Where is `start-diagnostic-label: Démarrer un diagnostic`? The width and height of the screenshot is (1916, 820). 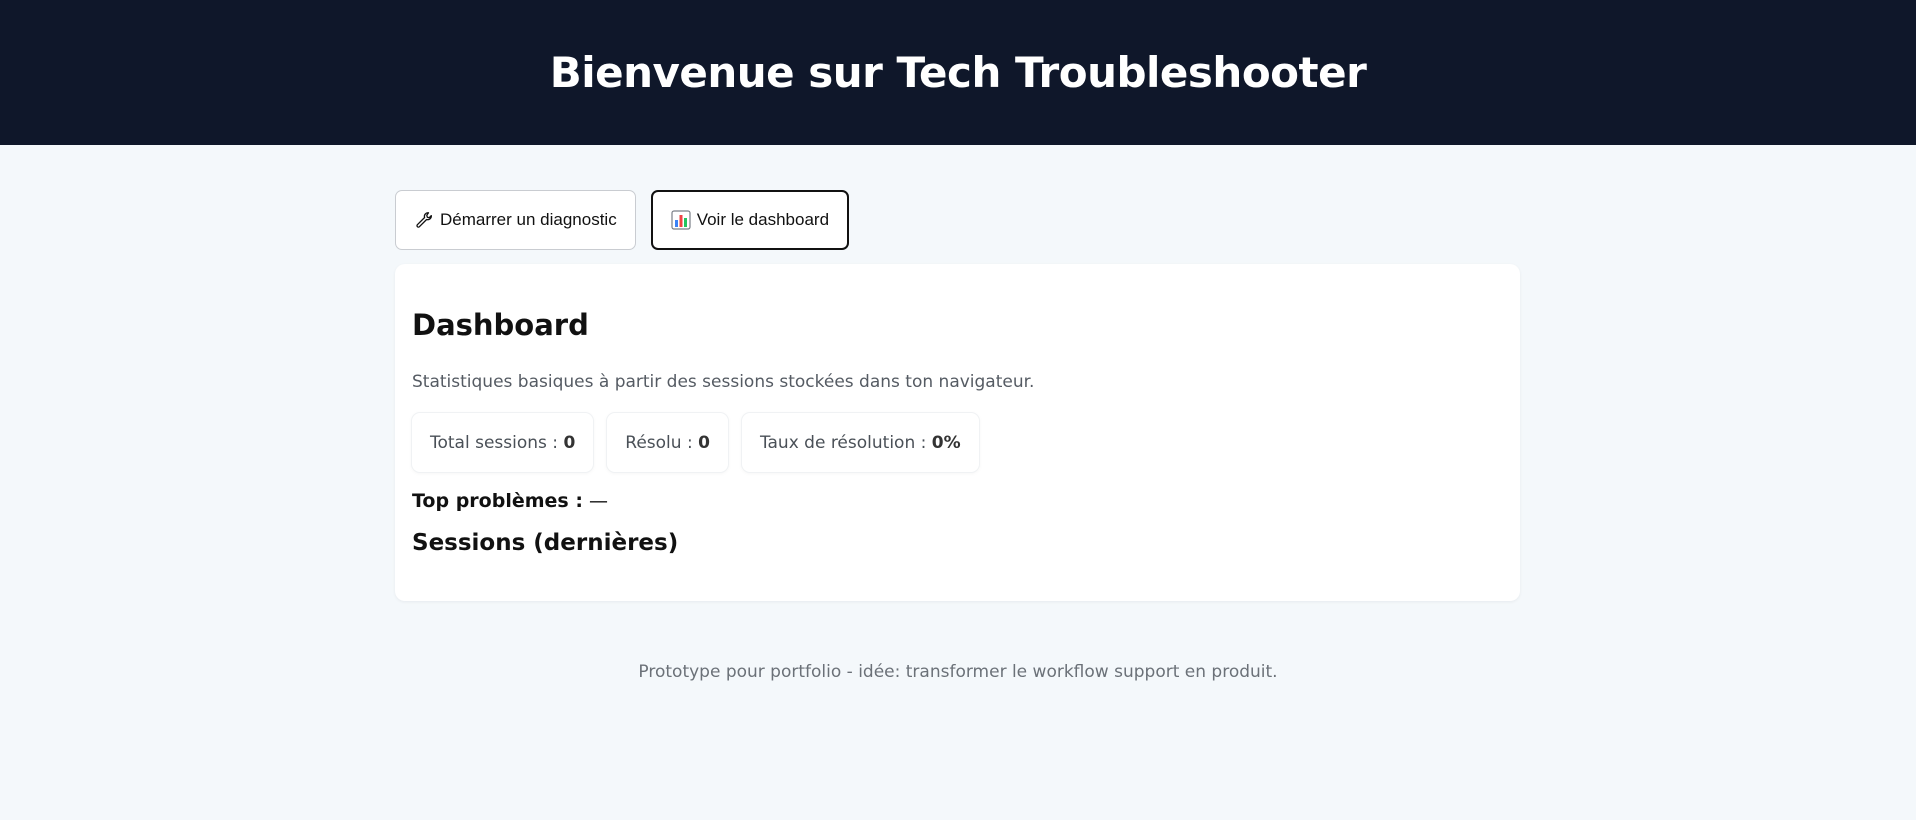 start-diagnostic-label: Démarrer un diagnostic is located at coordinates (528, 219).